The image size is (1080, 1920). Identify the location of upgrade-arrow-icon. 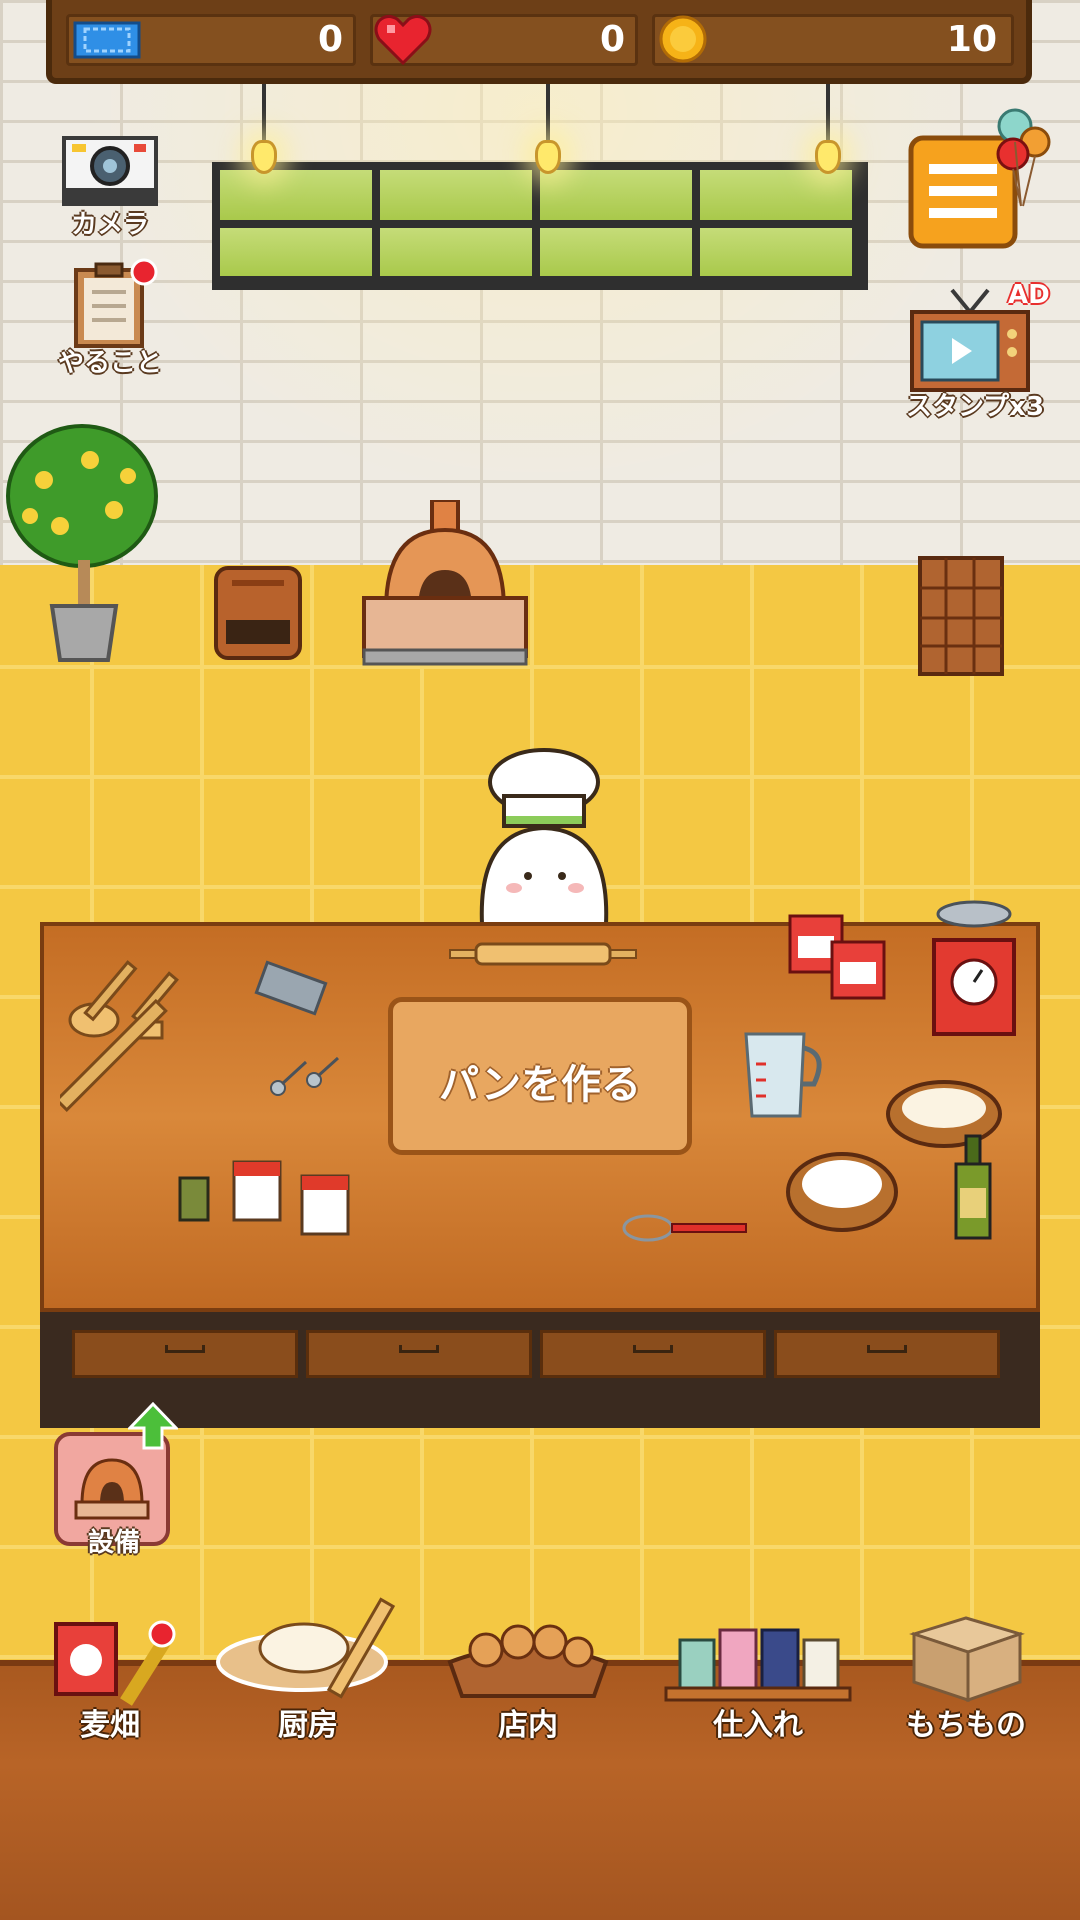
(153, 1426).